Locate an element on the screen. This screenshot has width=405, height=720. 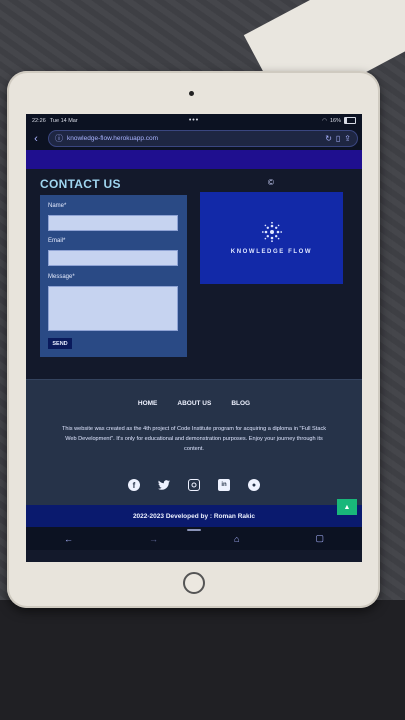
reload-icon: ↻ is located at coordinates (328, 138).